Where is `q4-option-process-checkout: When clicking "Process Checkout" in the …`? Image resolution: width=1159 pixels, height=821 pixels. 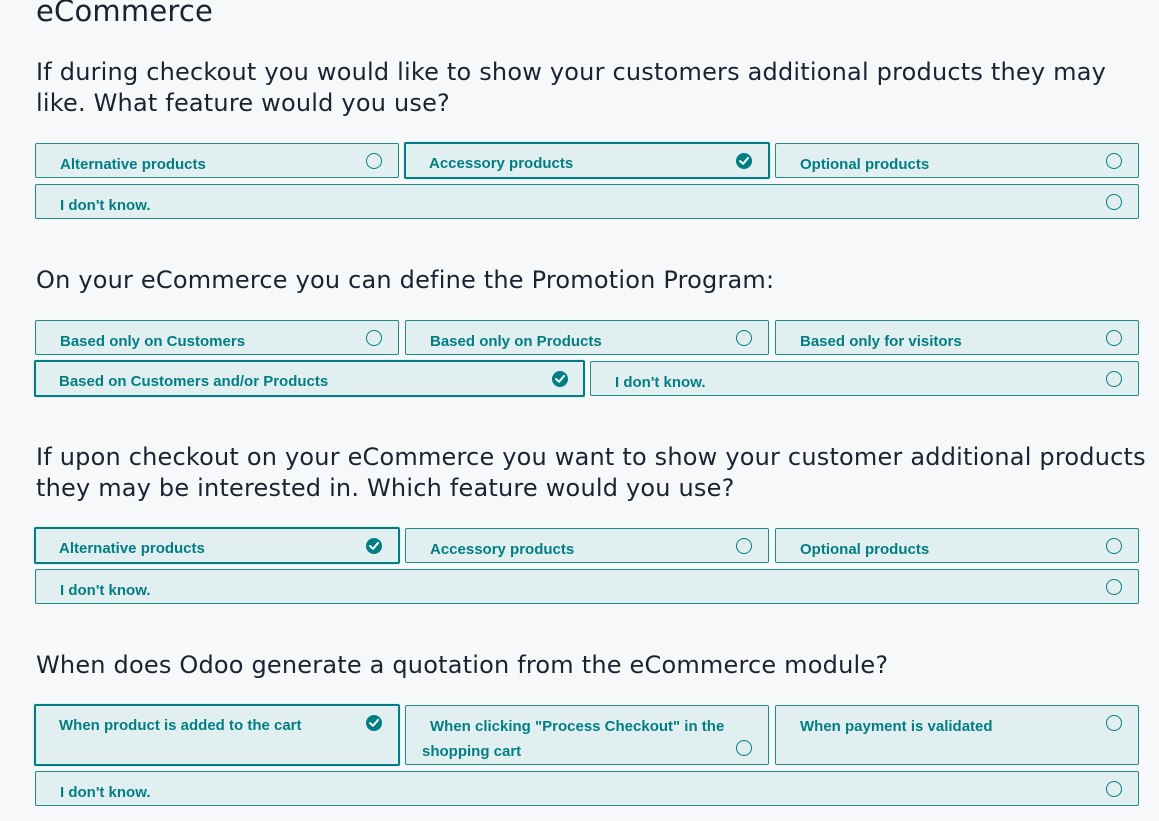 q4-option-process-checkout: When clicking "Process Checkout" in the … is located at coordinates (587, 735).